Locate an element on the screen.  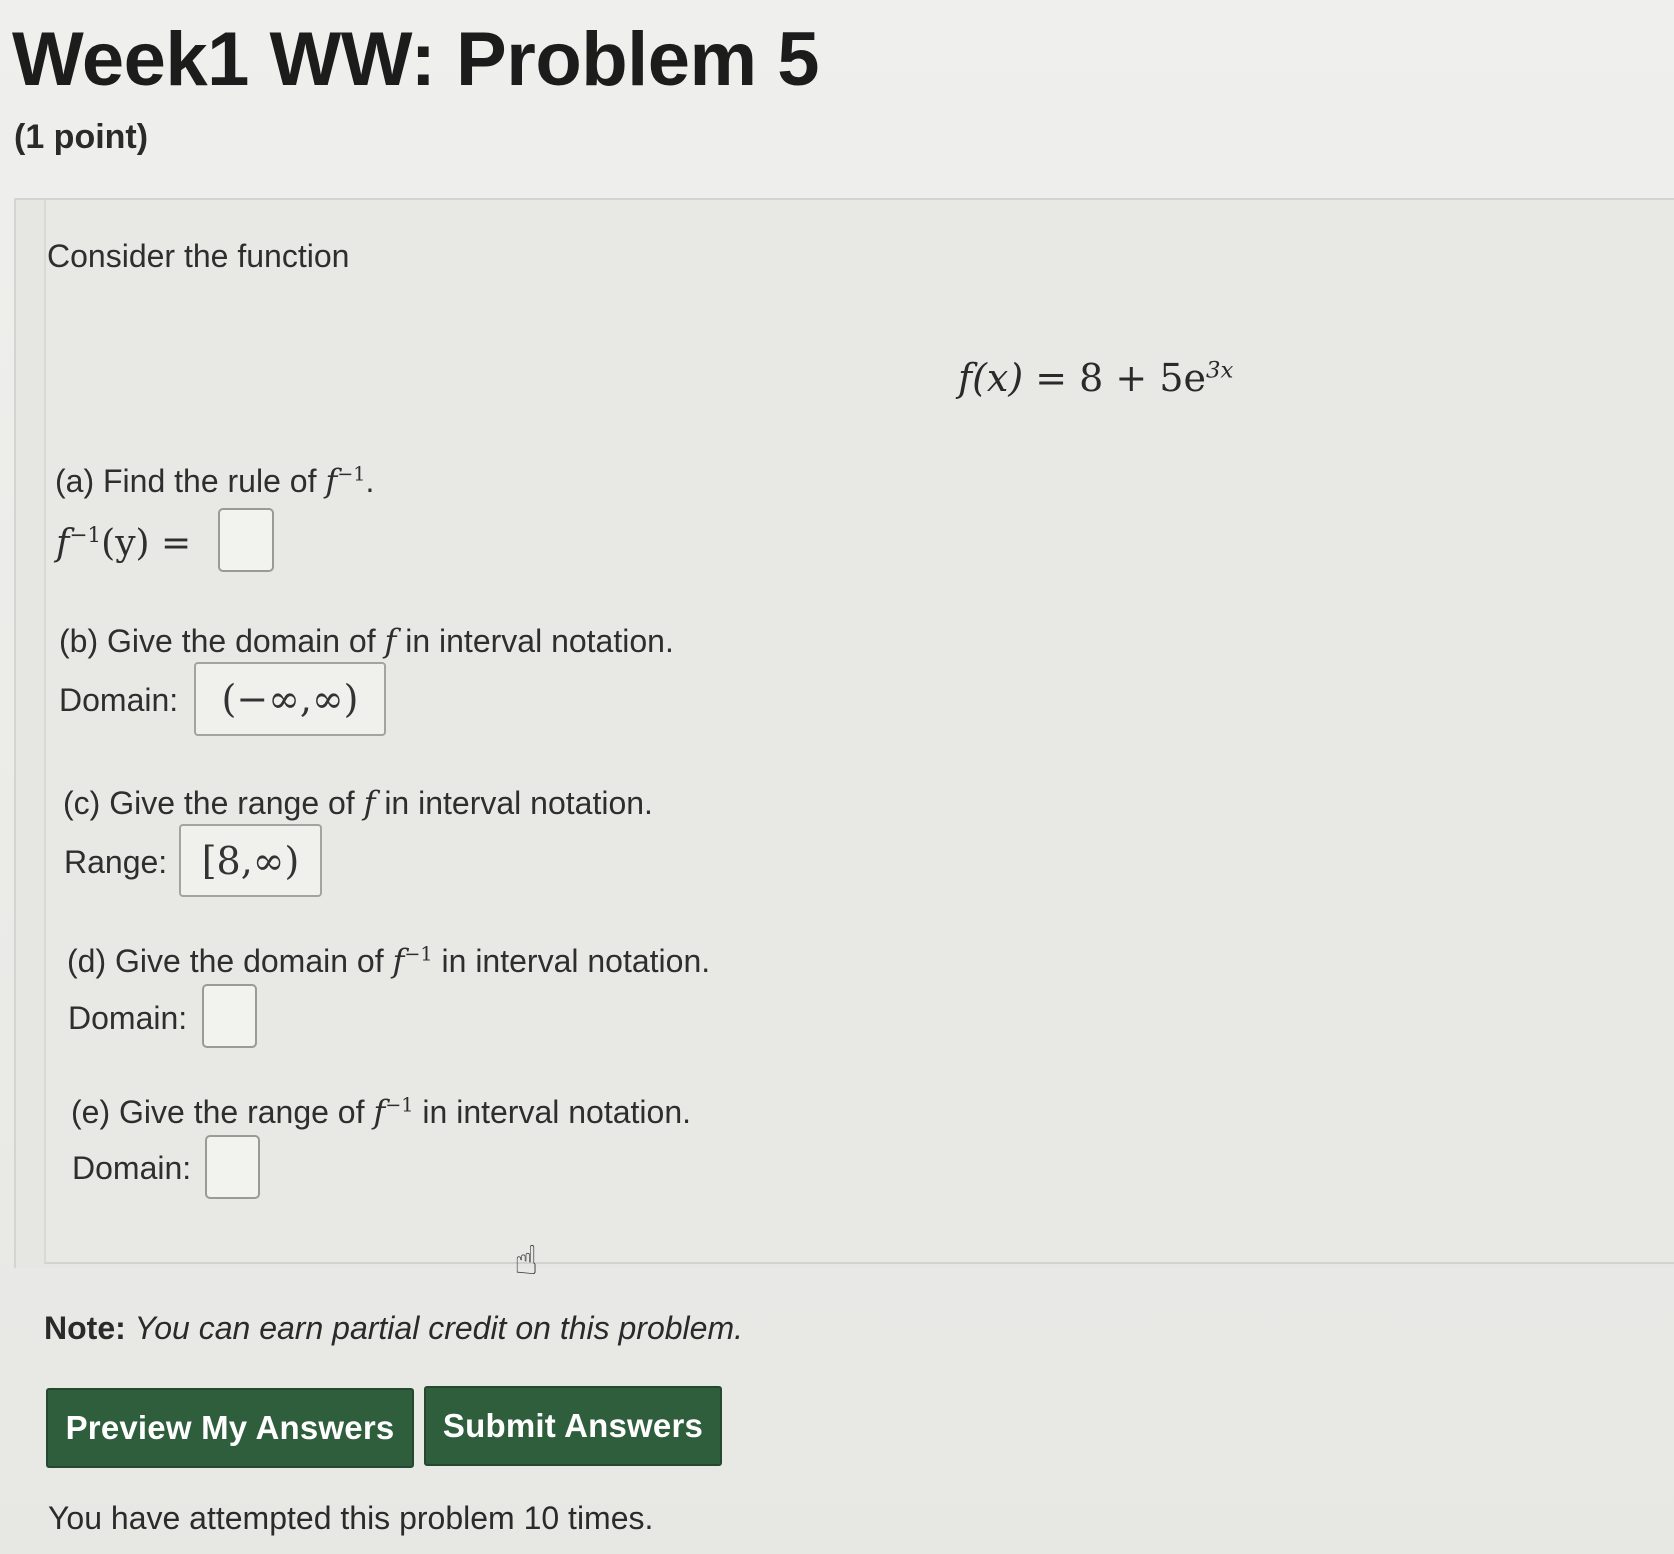
part-a-label: f−1(y) = is located at coordinates (124, 543).